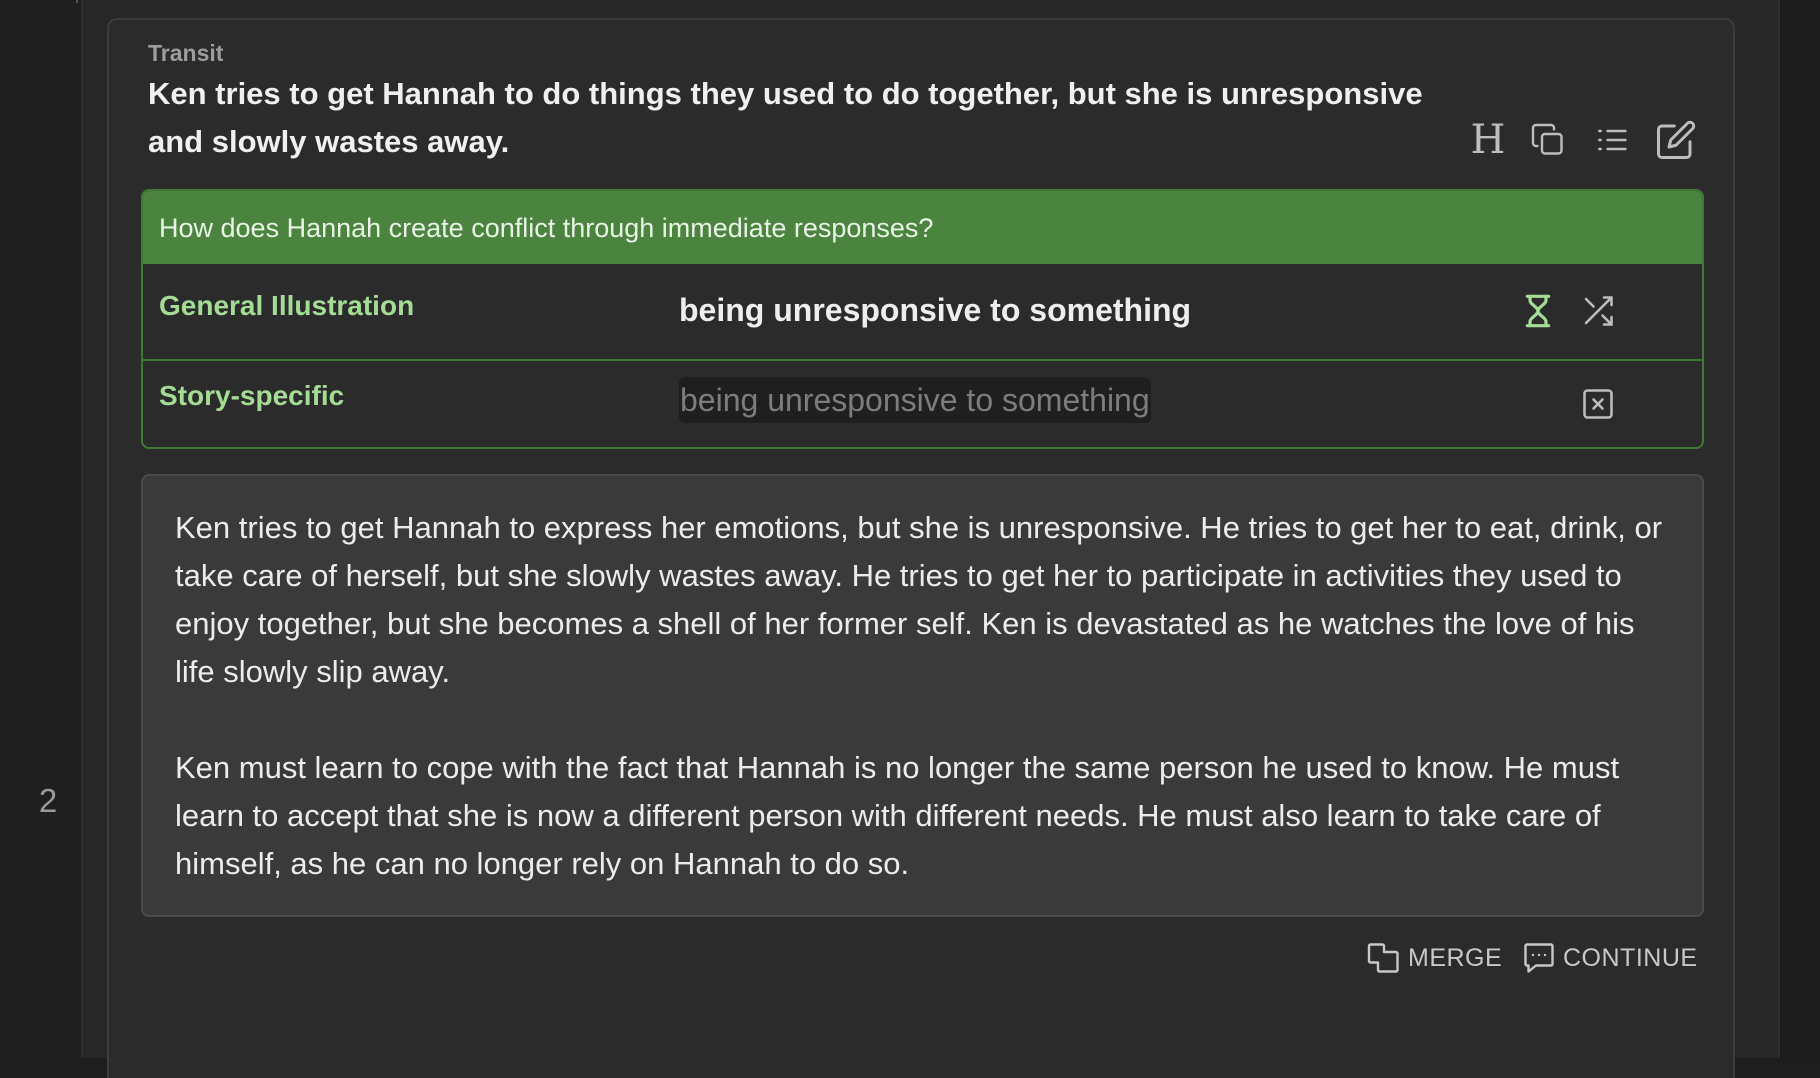 Image resolution: width=1820 pixels, height=1078 pixels. I want to click on continue-label: CONTINUE, so click(1630, 957).